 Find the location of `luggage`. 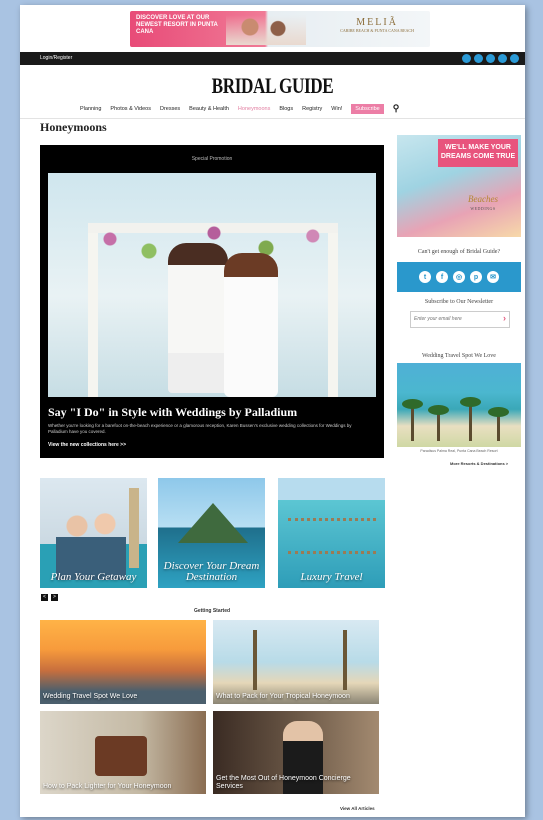

luggage is located at coordinates (121, 756).